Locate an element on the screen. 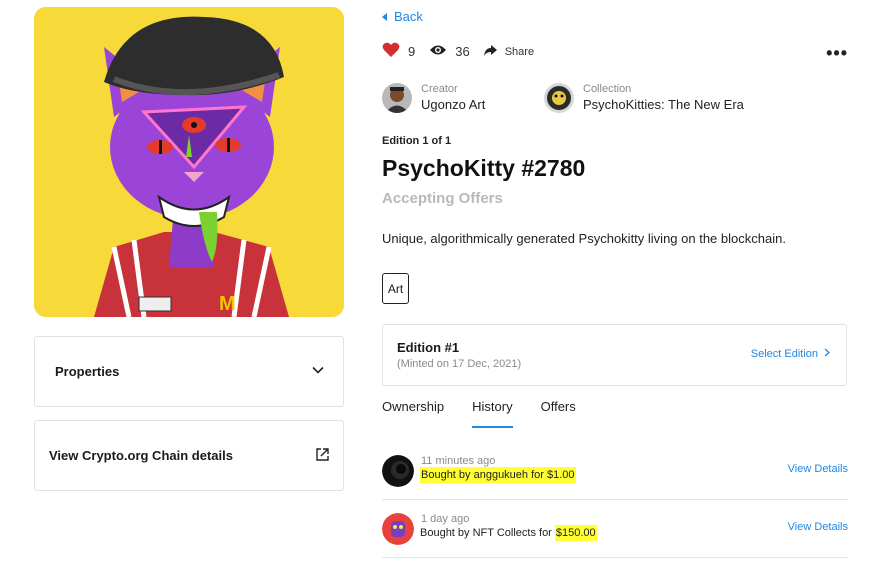  history-time: 1 day ago is located at coordinates (445, 519).